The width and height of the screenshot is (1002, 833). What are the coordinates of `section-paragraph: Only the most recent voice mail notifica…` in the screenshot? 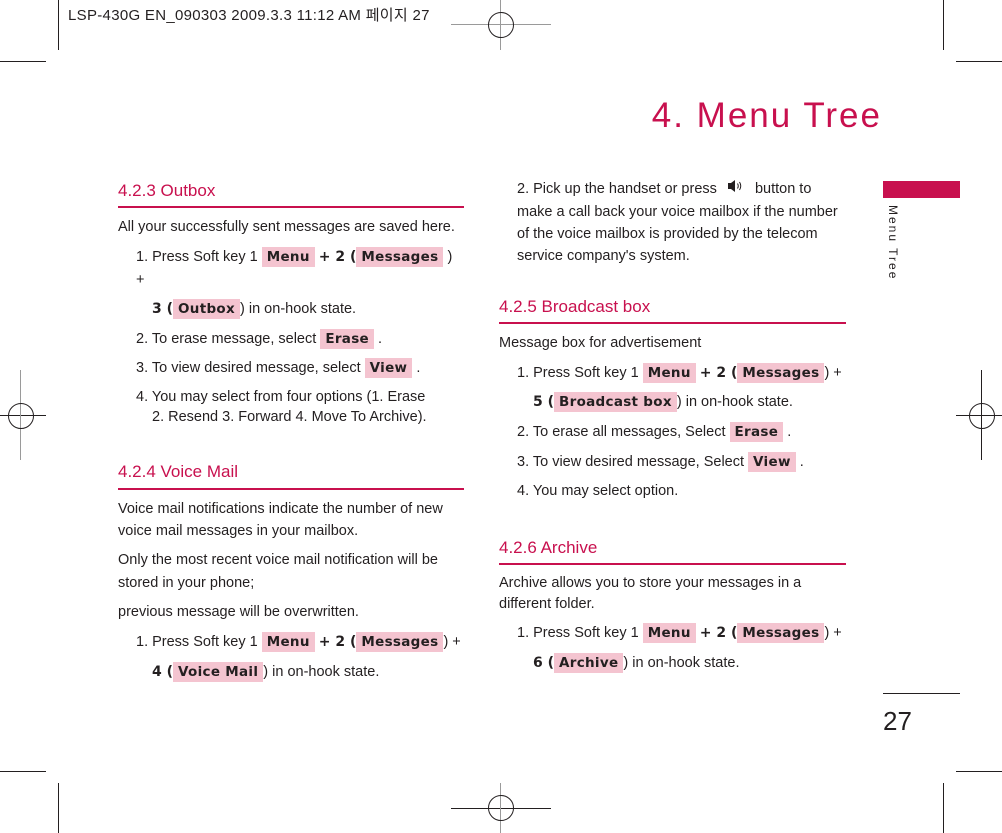 It's located at (278, 571).